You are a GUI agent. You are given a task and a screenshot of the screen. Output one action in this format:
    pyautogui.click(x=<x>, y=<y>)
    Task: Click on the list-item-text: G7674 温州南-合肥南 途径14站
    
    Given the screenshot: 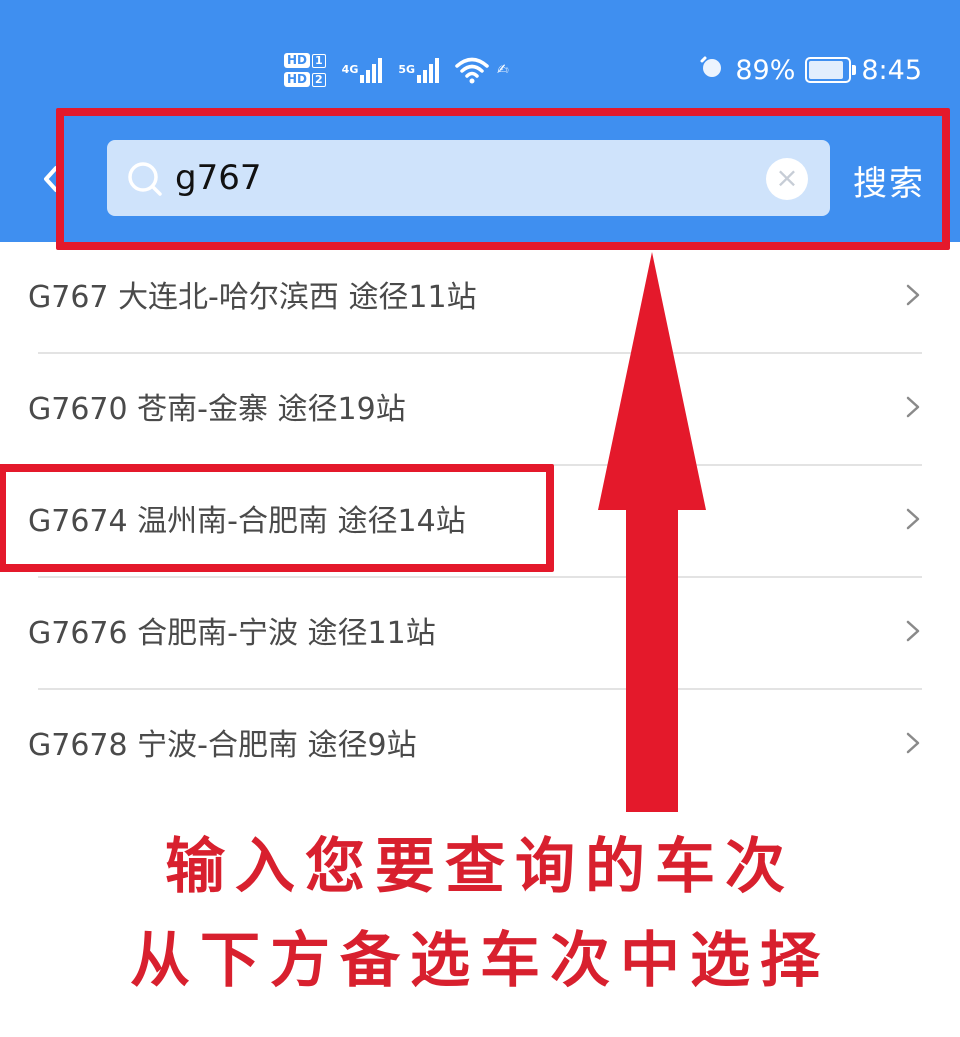 What is the action you would take?
    pyautogui.click(x=247, y=518)
    